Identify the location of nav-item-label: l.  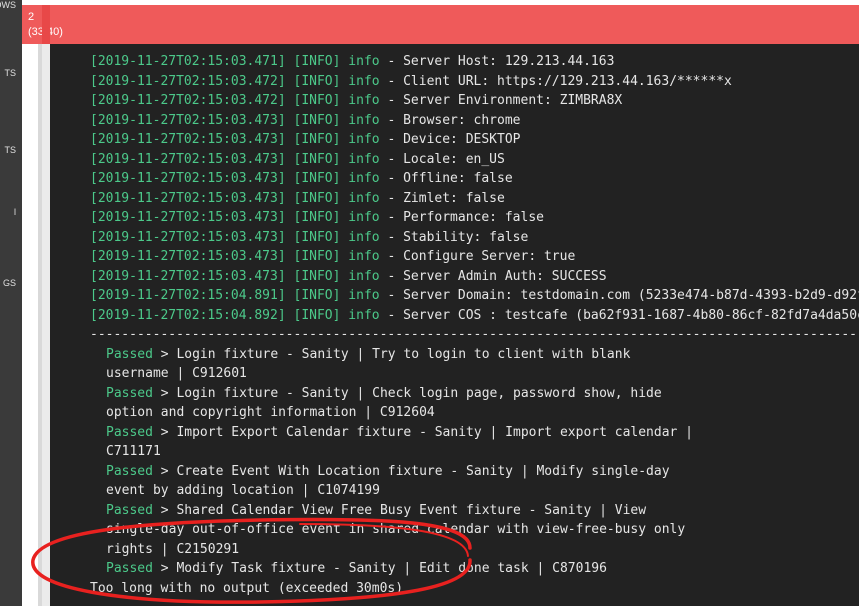
(15, 212).